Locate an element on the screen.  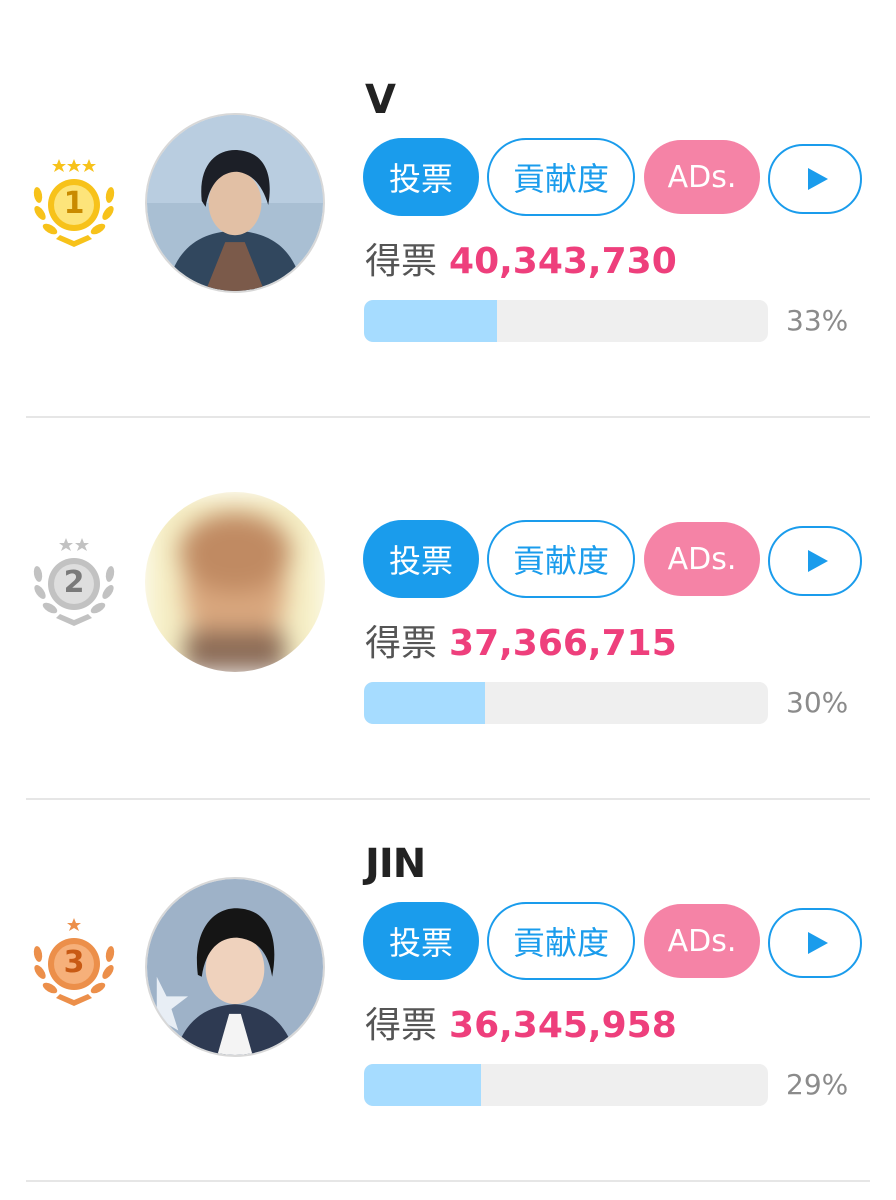
vote-share-percent: 33% is located at coordinates (817, 320).